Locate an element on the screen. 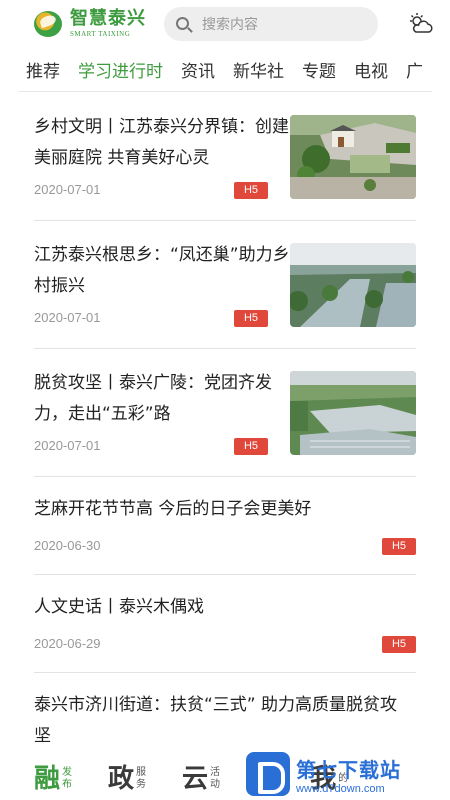 The image size is (450, 800). article-item: 人文史话丨泰兴木偶戏 2020-06-29 H5 is located at coordinates (225, 623).